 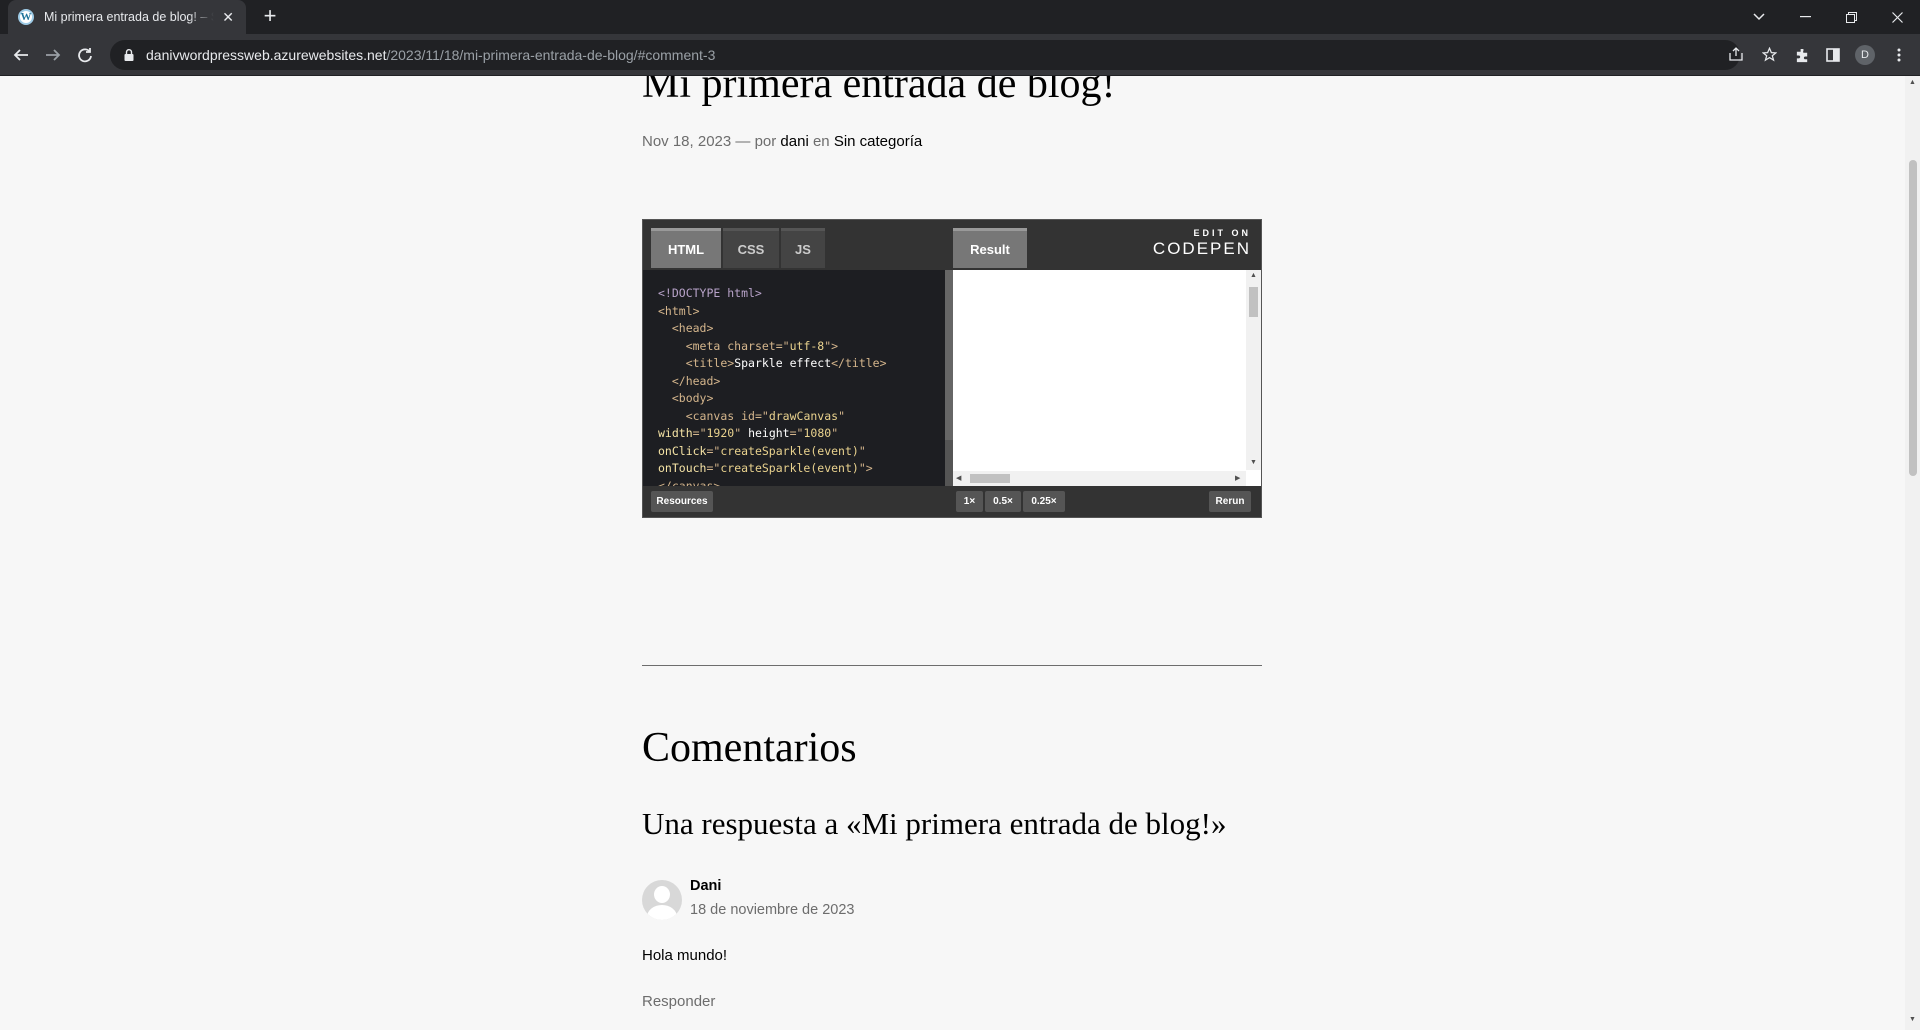 What do you see at coordinates (1759, 17) in the screenshot?
I see `tab-search-icon` at bounding box center [1759, 17].